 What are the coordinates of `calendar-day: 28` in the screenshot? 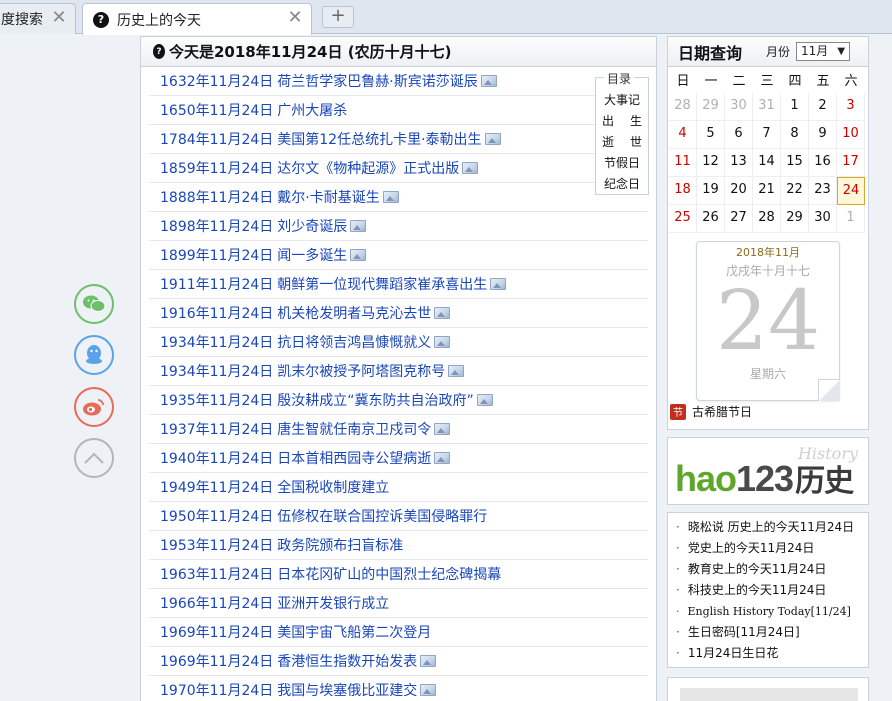 It's located at (767, 219).